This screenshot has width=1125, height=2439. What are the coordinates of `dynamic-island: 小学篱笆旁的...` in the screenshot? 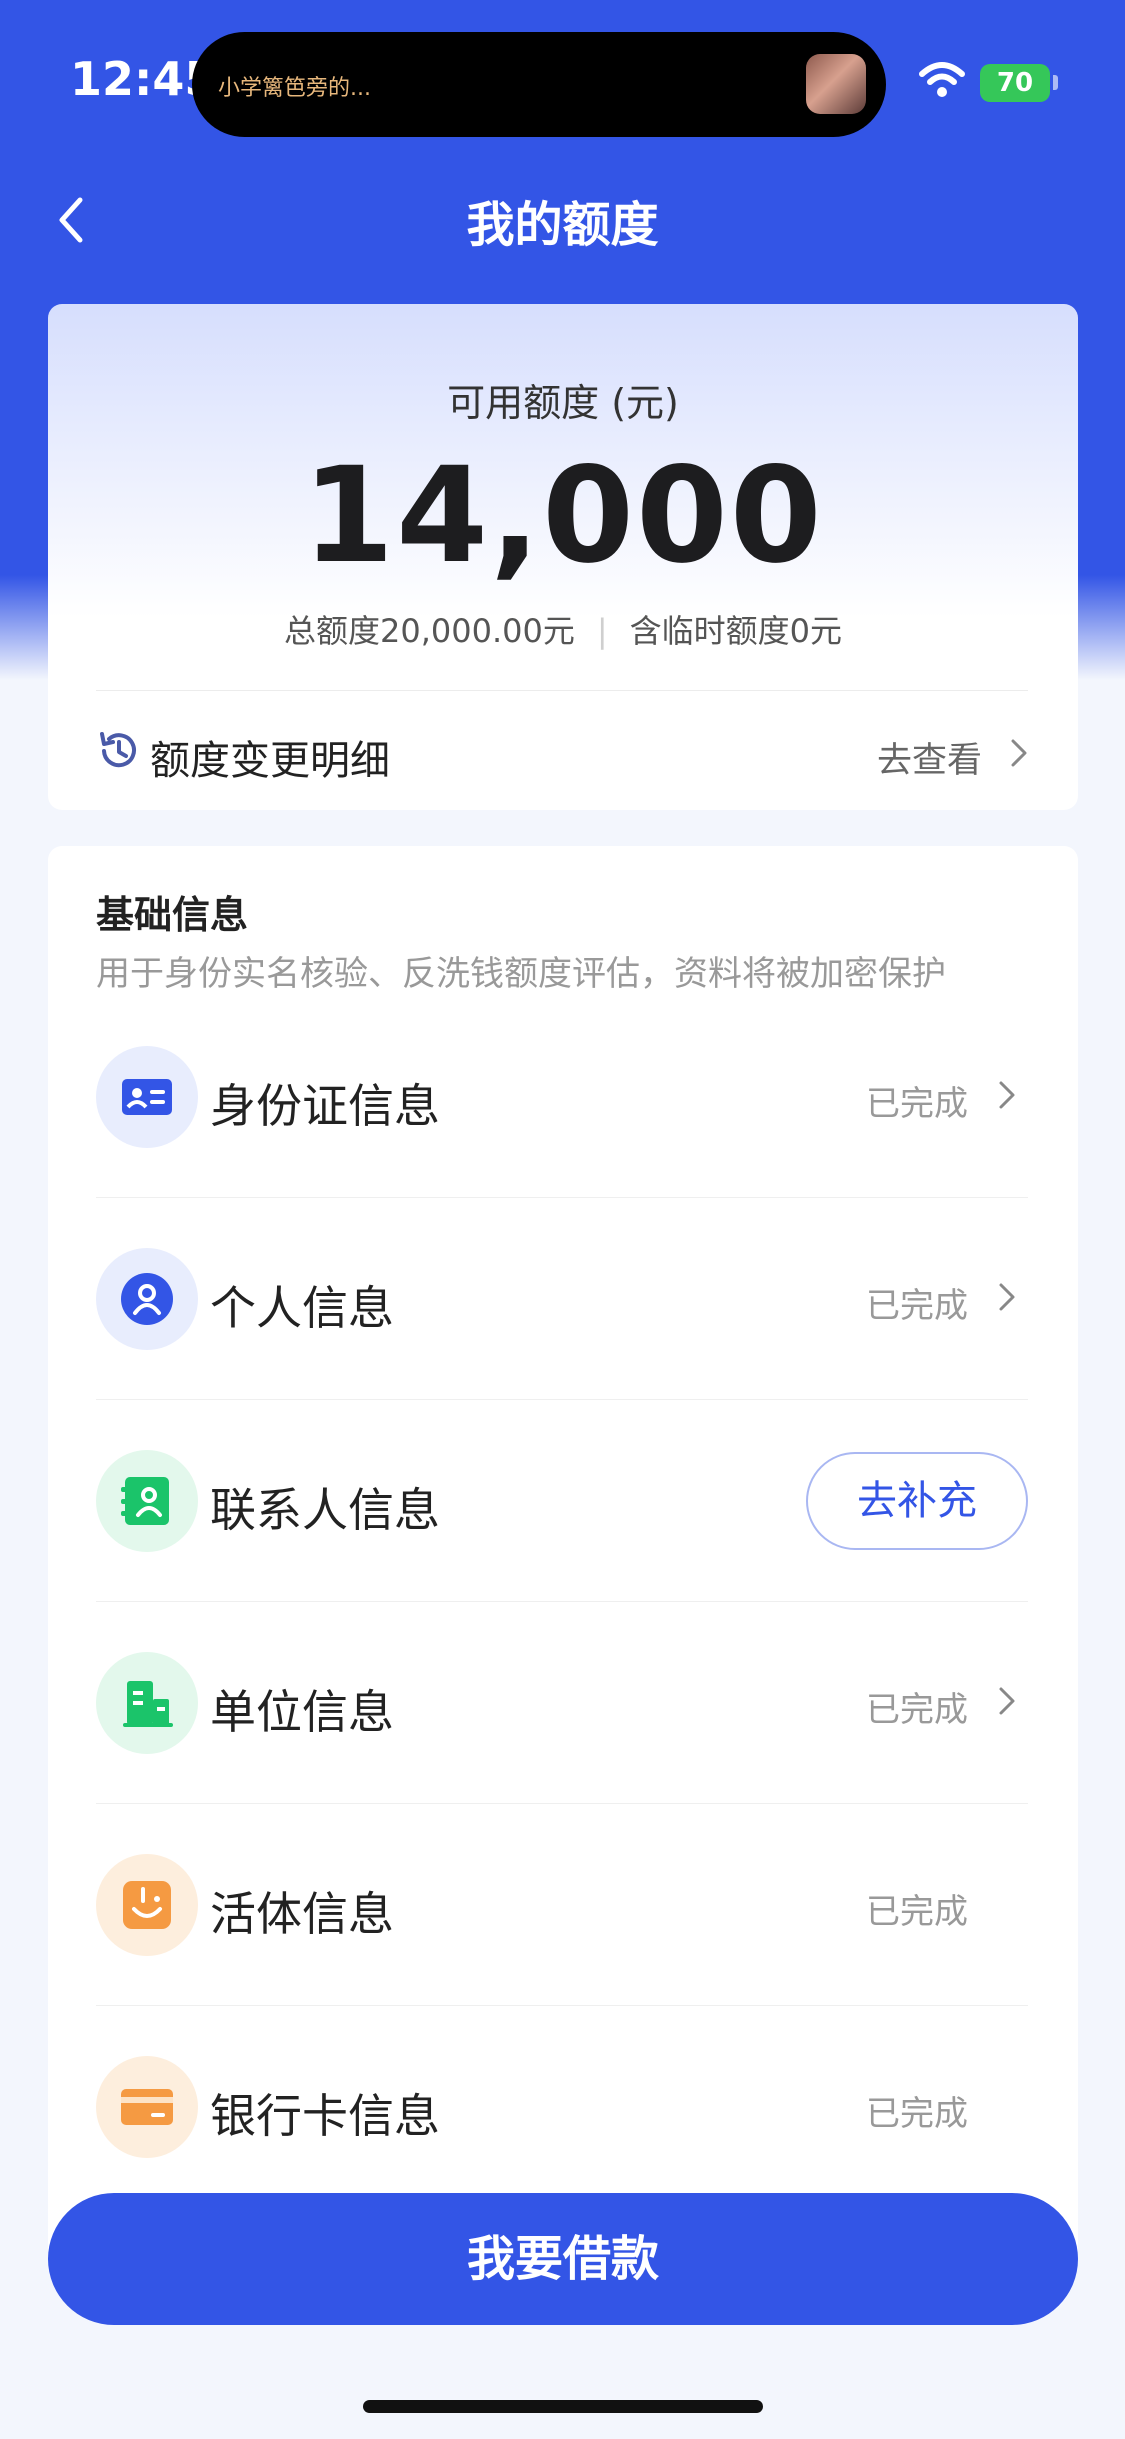 It's located at (539, 84).